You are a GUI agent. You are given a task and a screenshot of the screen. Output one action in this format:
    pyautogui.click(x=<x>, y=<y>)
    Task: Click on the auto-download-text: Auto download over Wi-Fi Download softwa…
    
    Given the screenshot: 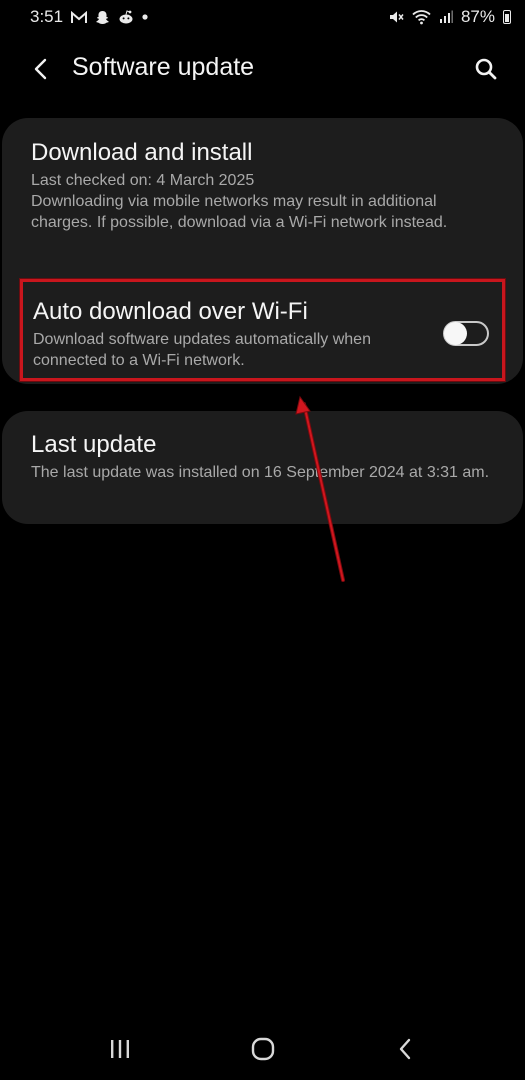 What is the action you would take?
    pyautogui.click(x=233, y=334)
    